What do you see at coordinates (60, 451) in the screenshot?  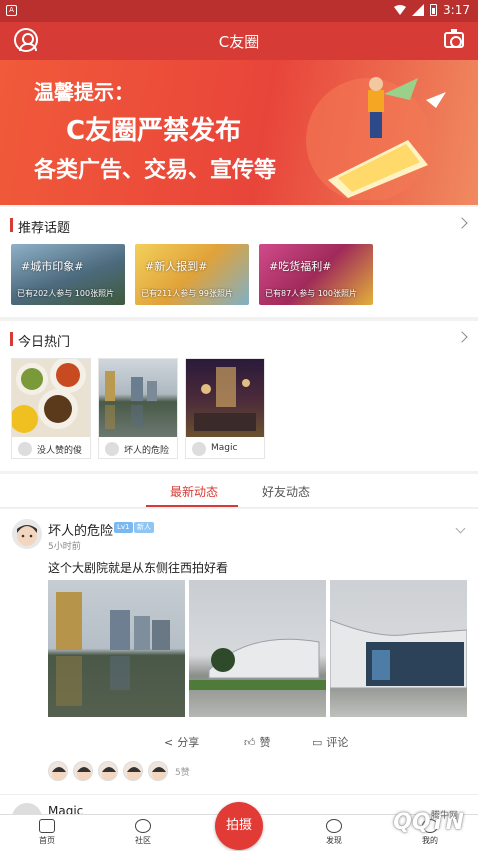 I see `hot-username: 没人赞的俊` at bounding box center [60, 451].